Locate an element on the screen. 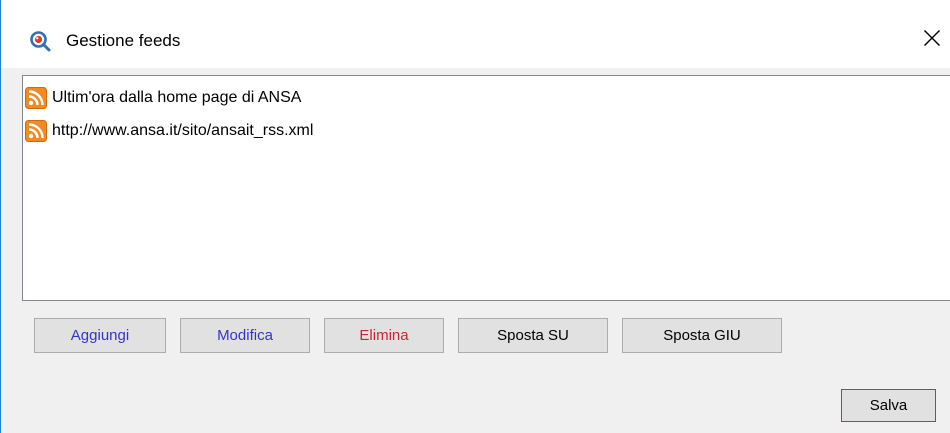 The image size is (950, 433). close-button is located at coordinates (932, 40).